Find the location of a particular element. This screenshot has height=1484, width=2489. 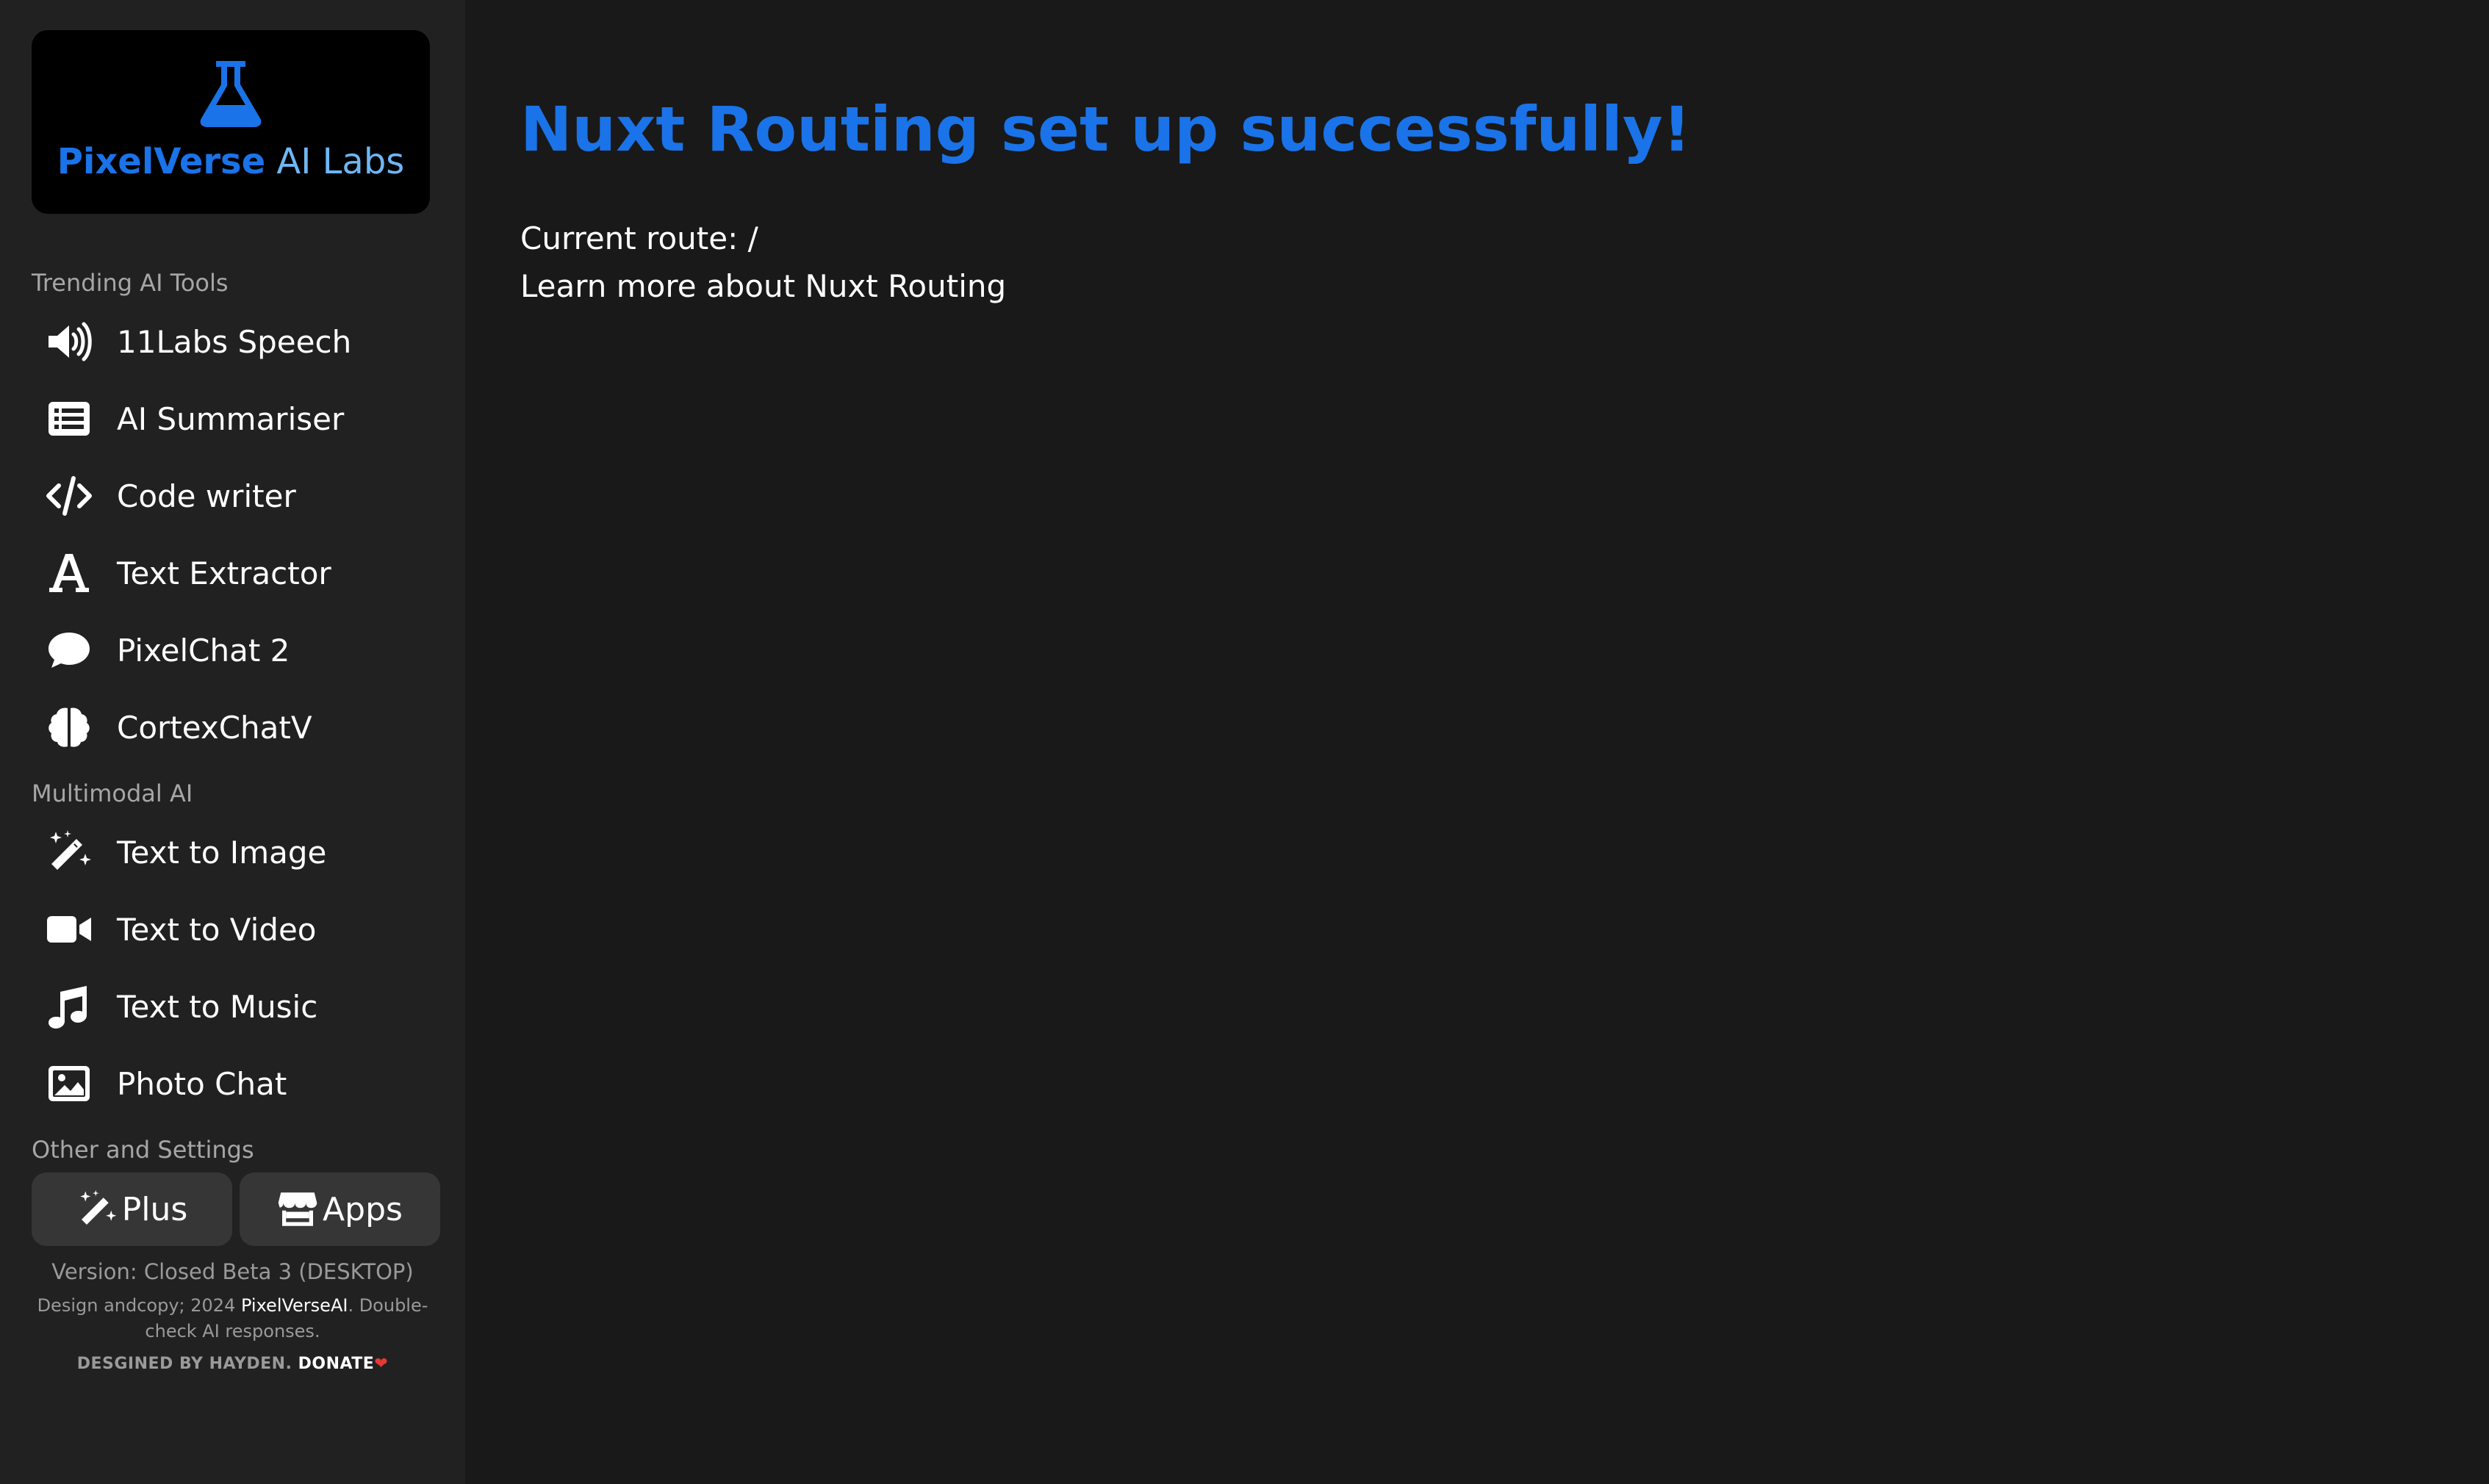

sidebar-item-label: 11Labs Speech is located at coordinates (234, 341).